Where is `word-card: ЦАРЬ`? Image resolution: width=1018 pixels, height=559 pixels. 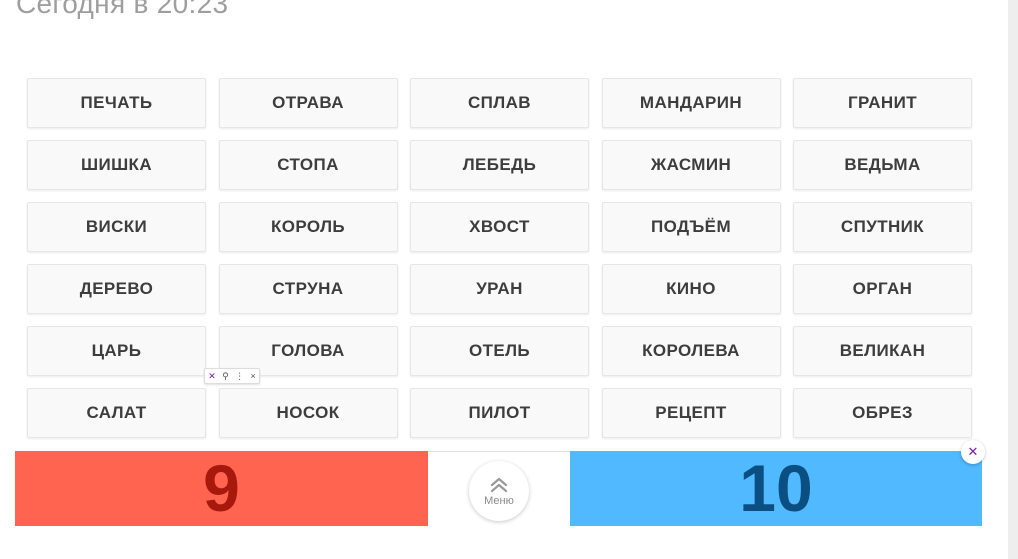
word-card: ЦАРЬ is located at coordinates (116, 351).